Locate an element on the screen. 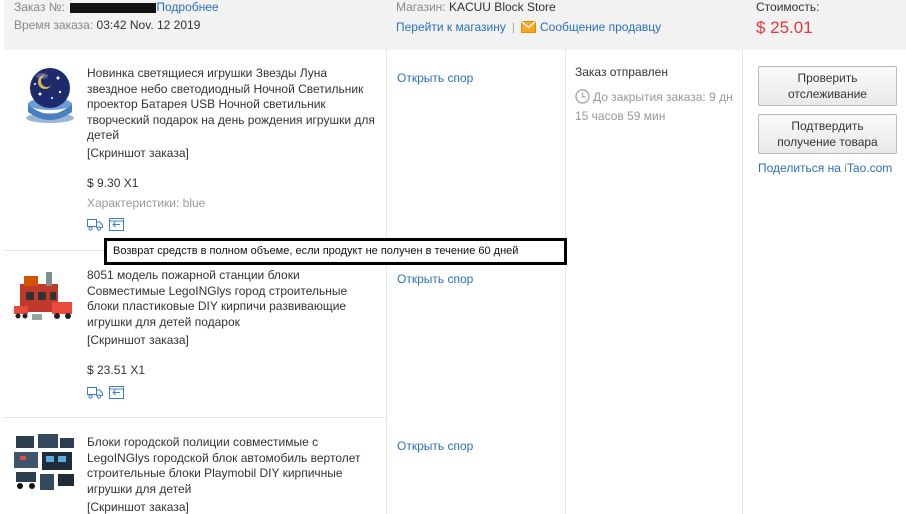  itao-logo: iTao.com is located at coordinates (868, 168).